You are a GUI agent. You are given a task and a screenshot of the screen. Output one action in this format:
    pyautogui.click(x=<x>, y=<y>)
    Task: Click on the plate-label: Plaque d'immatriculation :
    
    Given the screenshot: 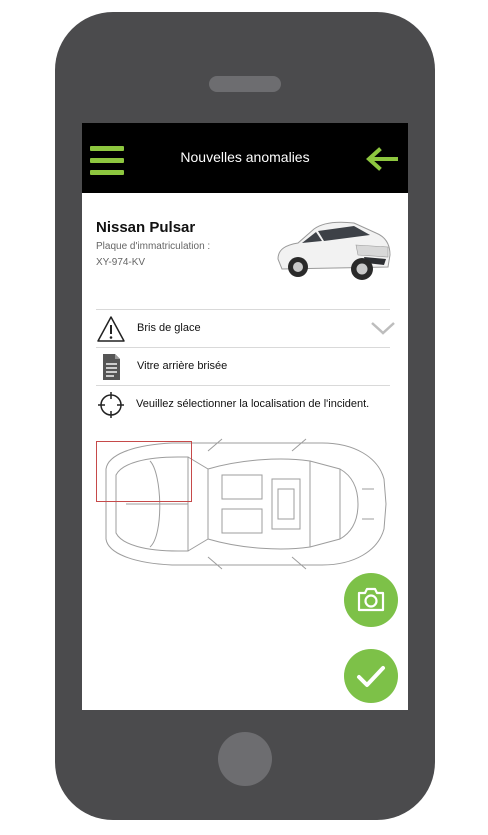 What is the action you would take?
    pyautogui.click(x=153, y=246)
    